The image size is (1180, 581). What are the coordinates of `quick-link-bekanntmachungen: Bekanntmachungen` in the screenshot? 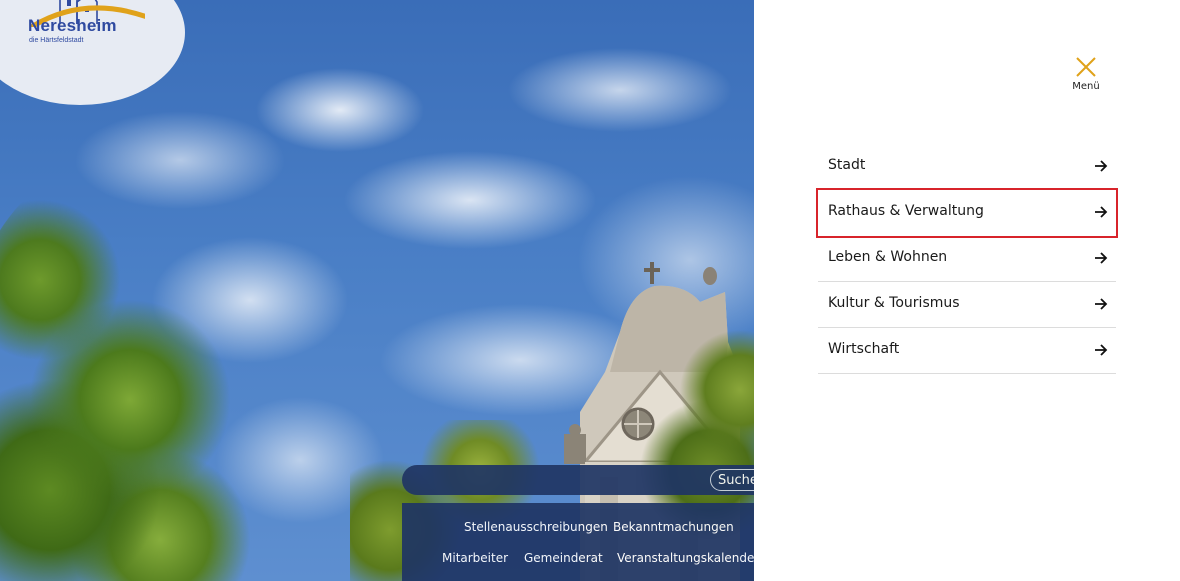 It's located at (673, 527).